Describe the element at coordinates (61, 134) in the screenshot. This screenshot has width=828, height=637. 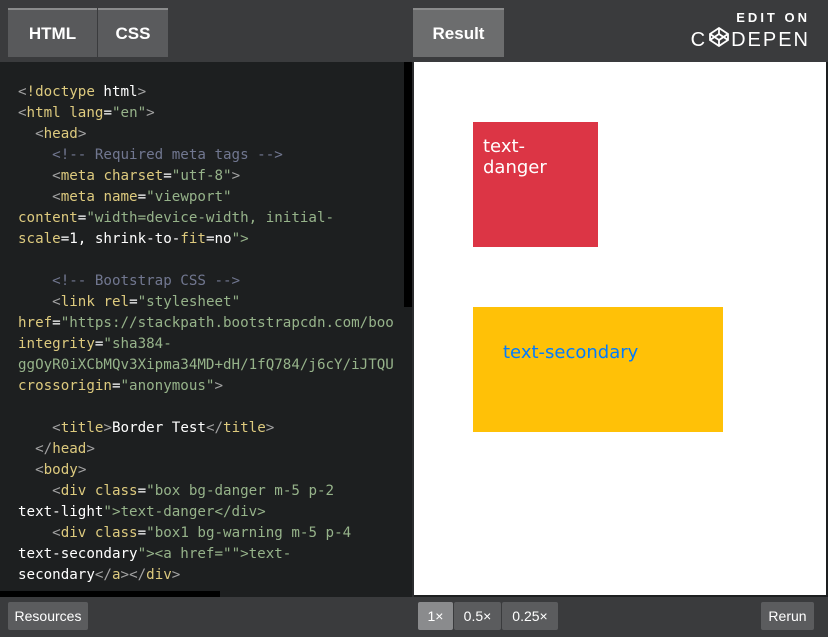
I see `code-line: <head>` at that location.